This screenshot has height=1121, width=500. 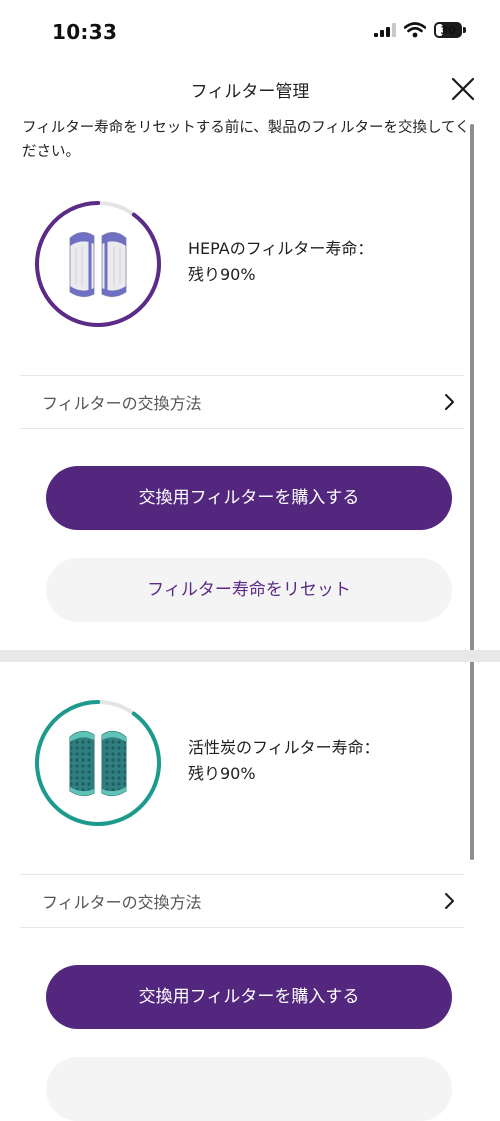 I want to click on carbon-filter-icon, so click(x=98, y=764).